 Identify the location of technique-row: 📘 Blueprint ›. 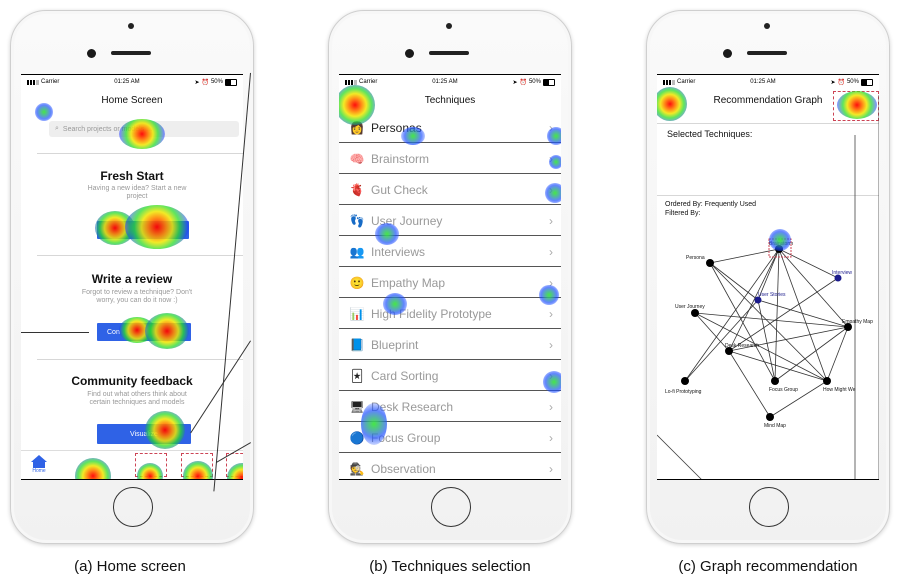
(450, 345).